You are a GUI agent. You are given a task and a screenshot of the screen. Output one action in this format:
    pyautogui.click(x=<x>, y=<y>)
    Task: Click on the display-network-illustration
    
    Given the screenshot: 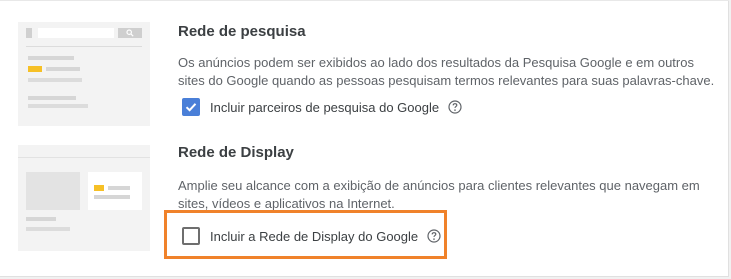 What is the action you would take?
    pyautogui.click(x=84, y=198)
    